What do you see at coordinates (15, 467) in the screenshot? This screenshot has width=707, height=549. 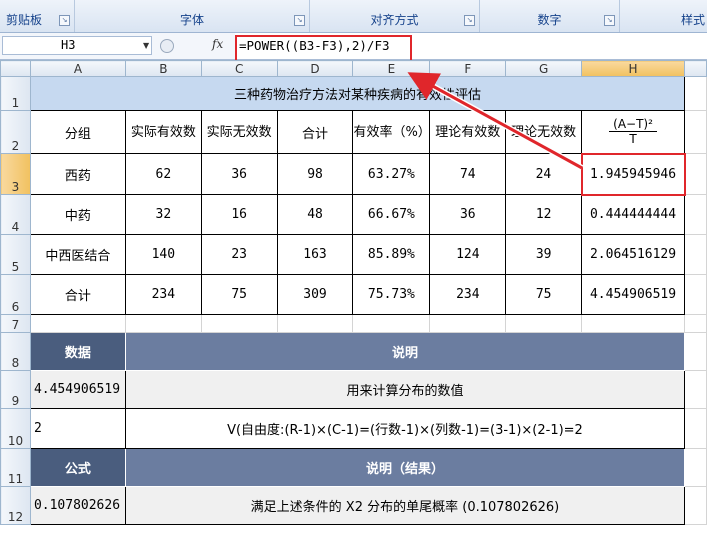 I see `row-header-11: 11` at bounding box center [15, 467].